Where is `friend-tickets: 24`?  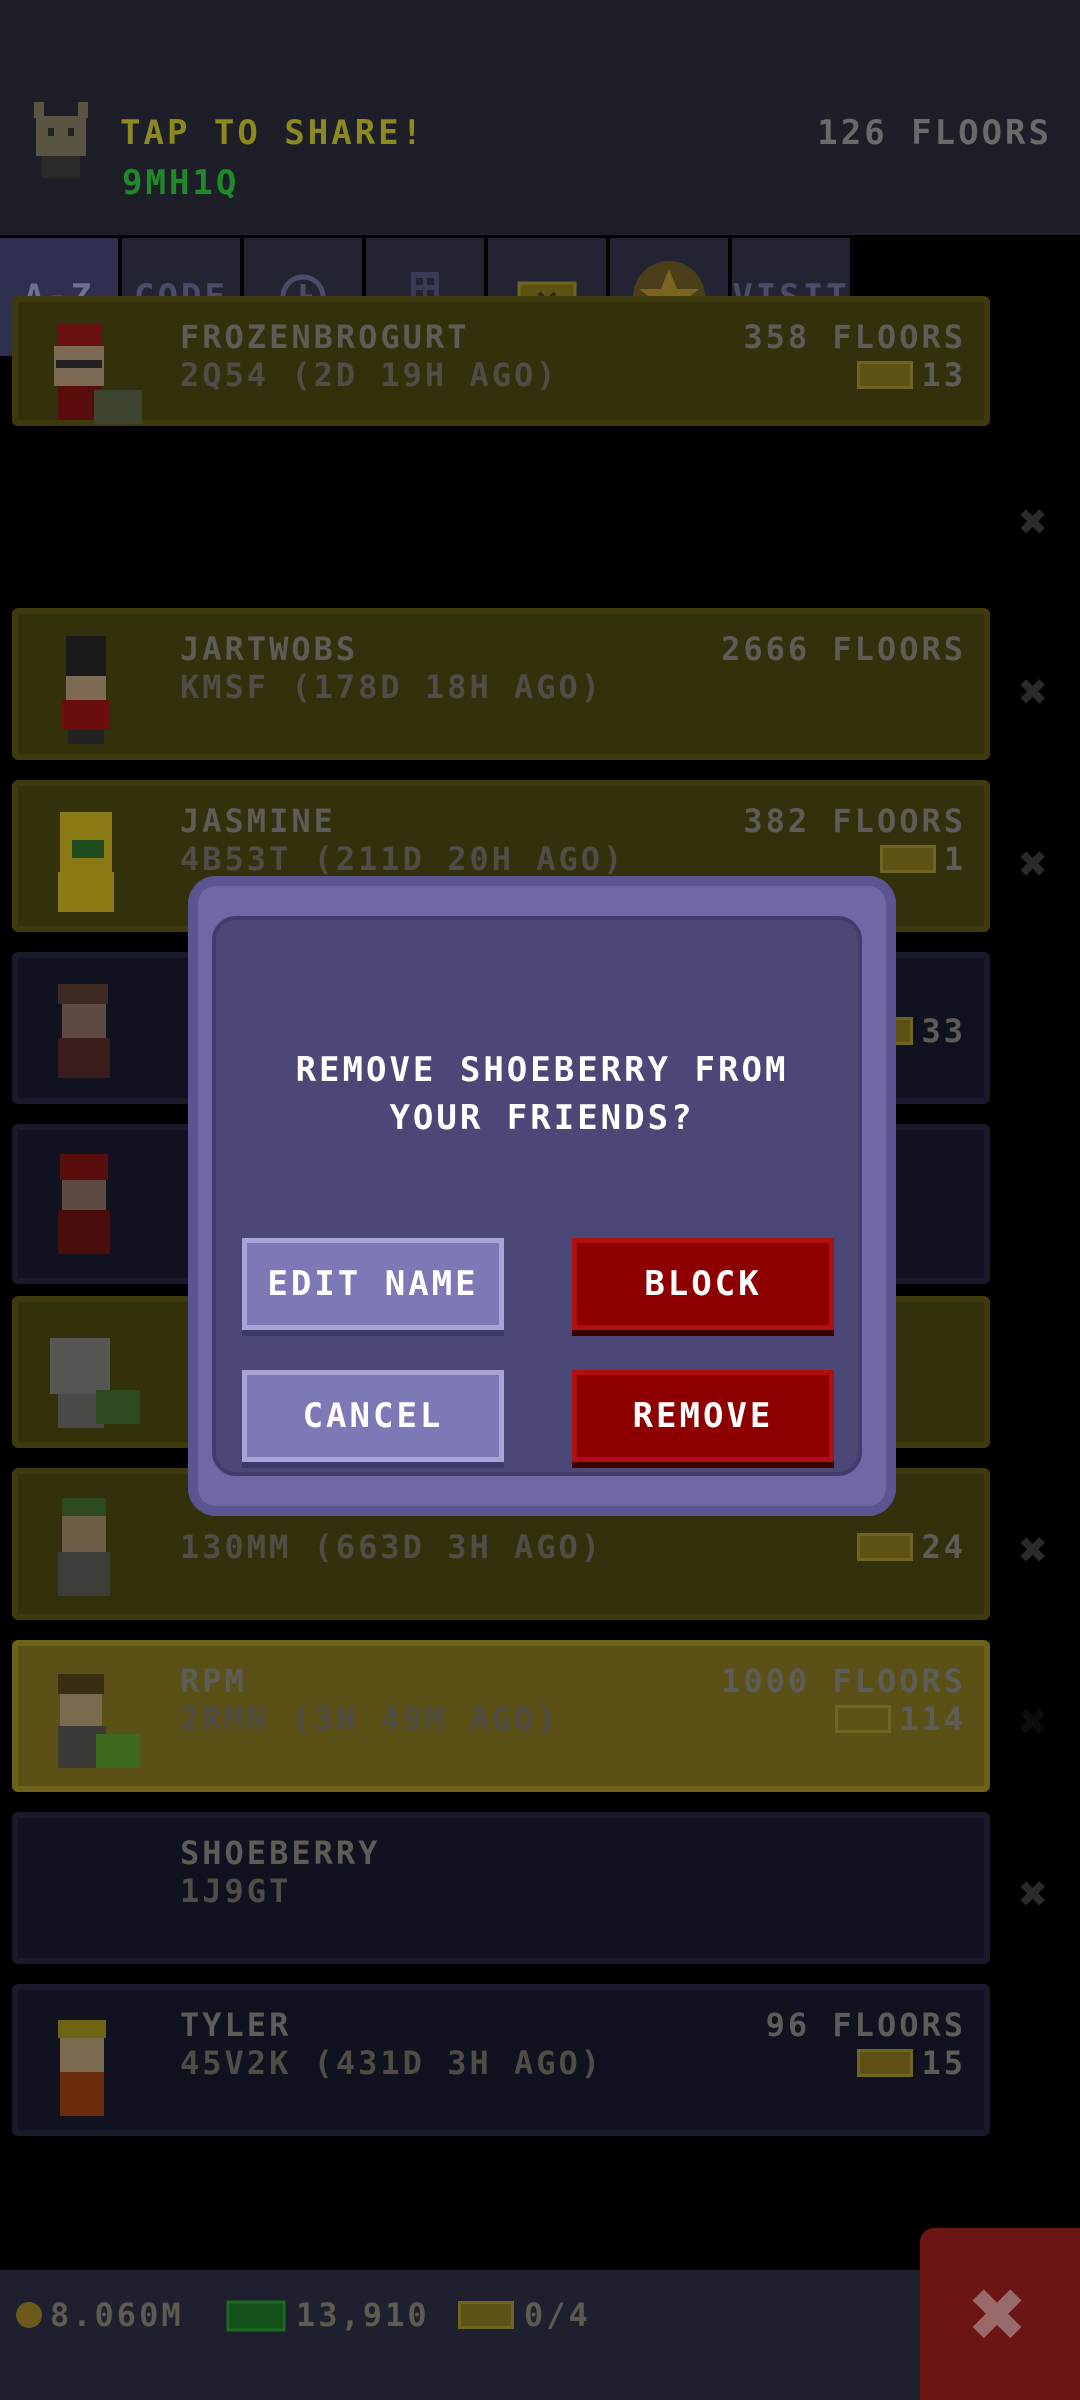
friend-tickets: 24 is located at coordinates (911, 1547).